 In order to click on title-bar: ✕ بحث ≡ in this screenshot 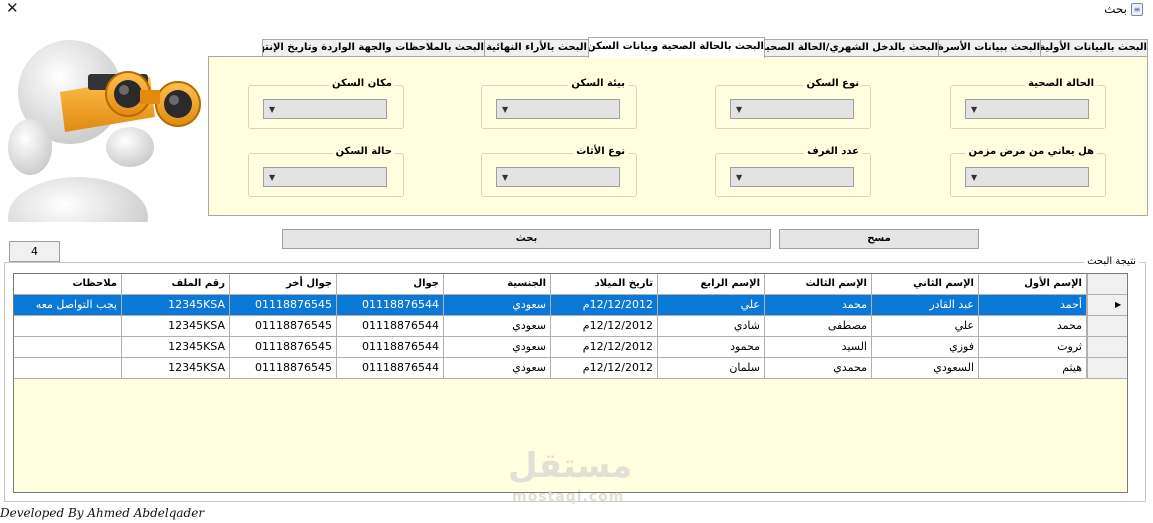, I will do `click(576, 10)`.